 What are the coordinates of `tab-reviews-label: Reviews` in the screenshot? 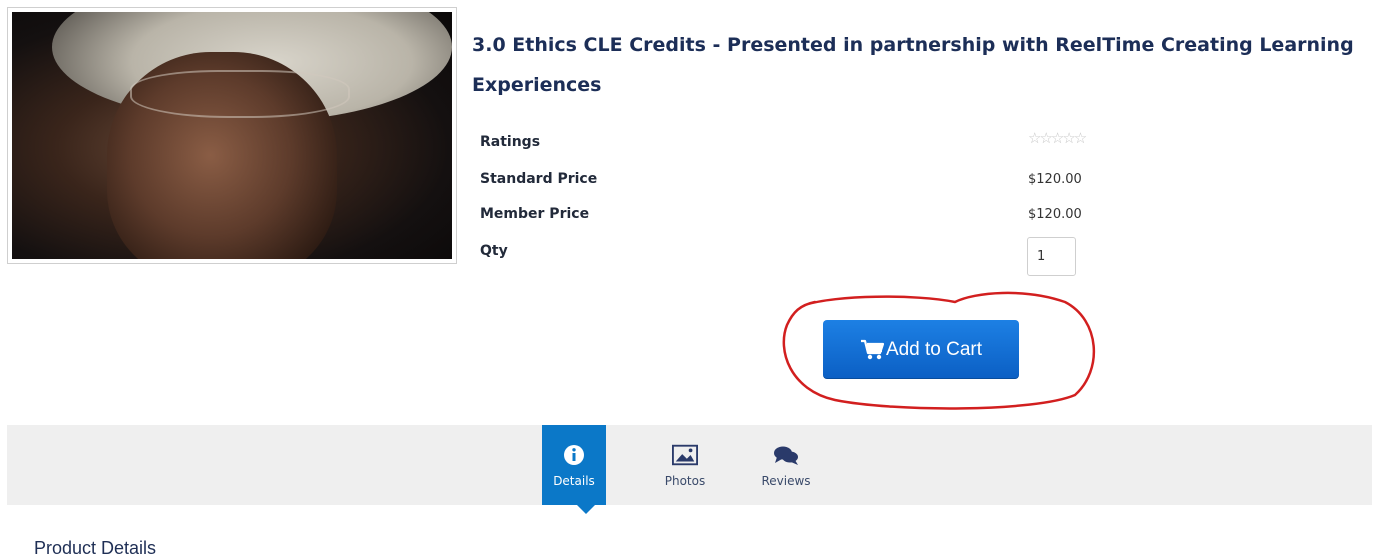 It's located at (786, 481).